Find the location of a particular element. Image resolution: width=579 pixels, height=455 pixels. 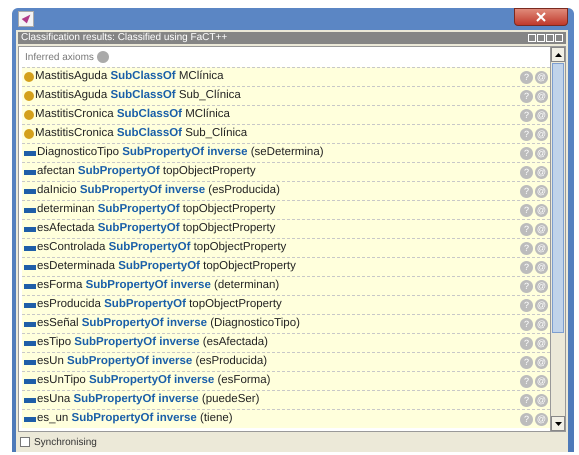

axiom-text: esSeñal SubPropertyOf inverse (DiagnosticoTipo) is located at coordinates (169, 324).